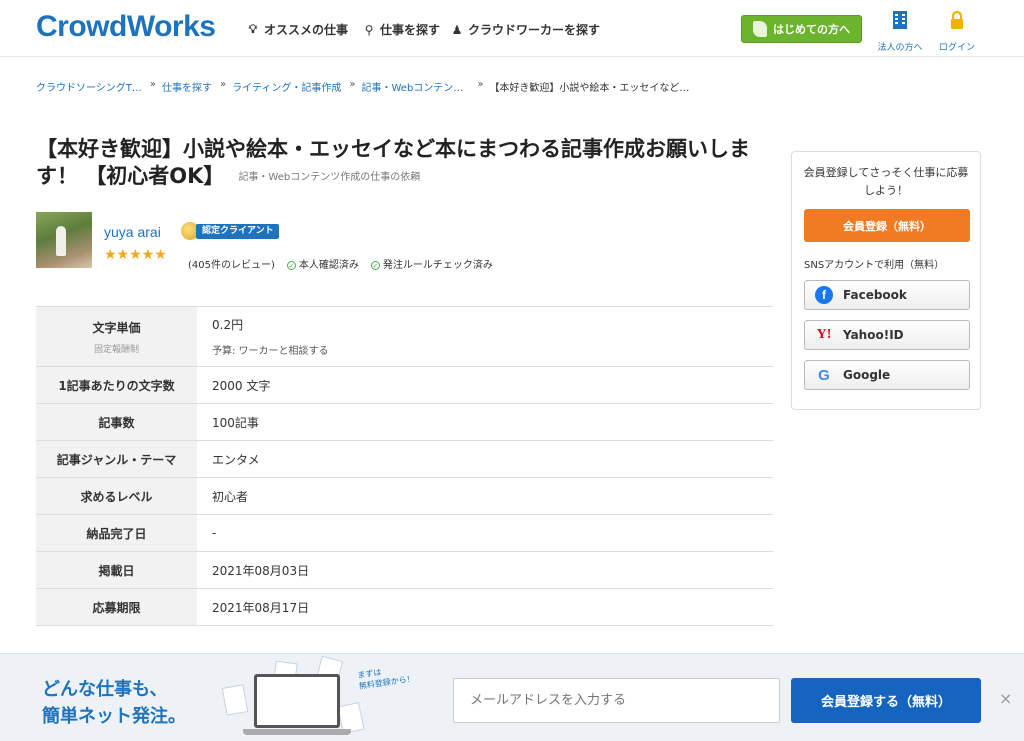  Describe the element at coordinates (437, 265) in the screenshot. I see `rule-checked-label: 発注ルールチェック済み` at that location.